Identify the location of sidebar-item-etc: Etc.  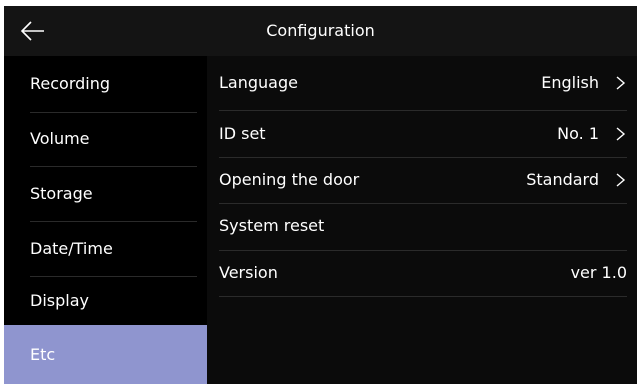
(105, 354).